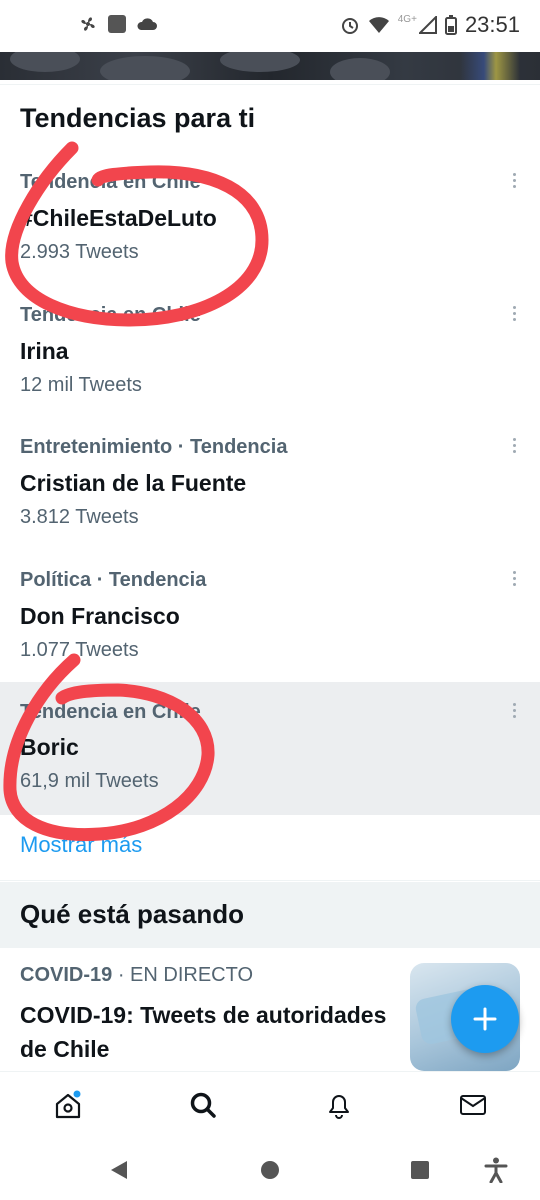 The height and width of the screenshot is (1200, 540). Describe the element at coordinates (407, 19) in the screenshot. I see `network-type: 4G+` at that location.